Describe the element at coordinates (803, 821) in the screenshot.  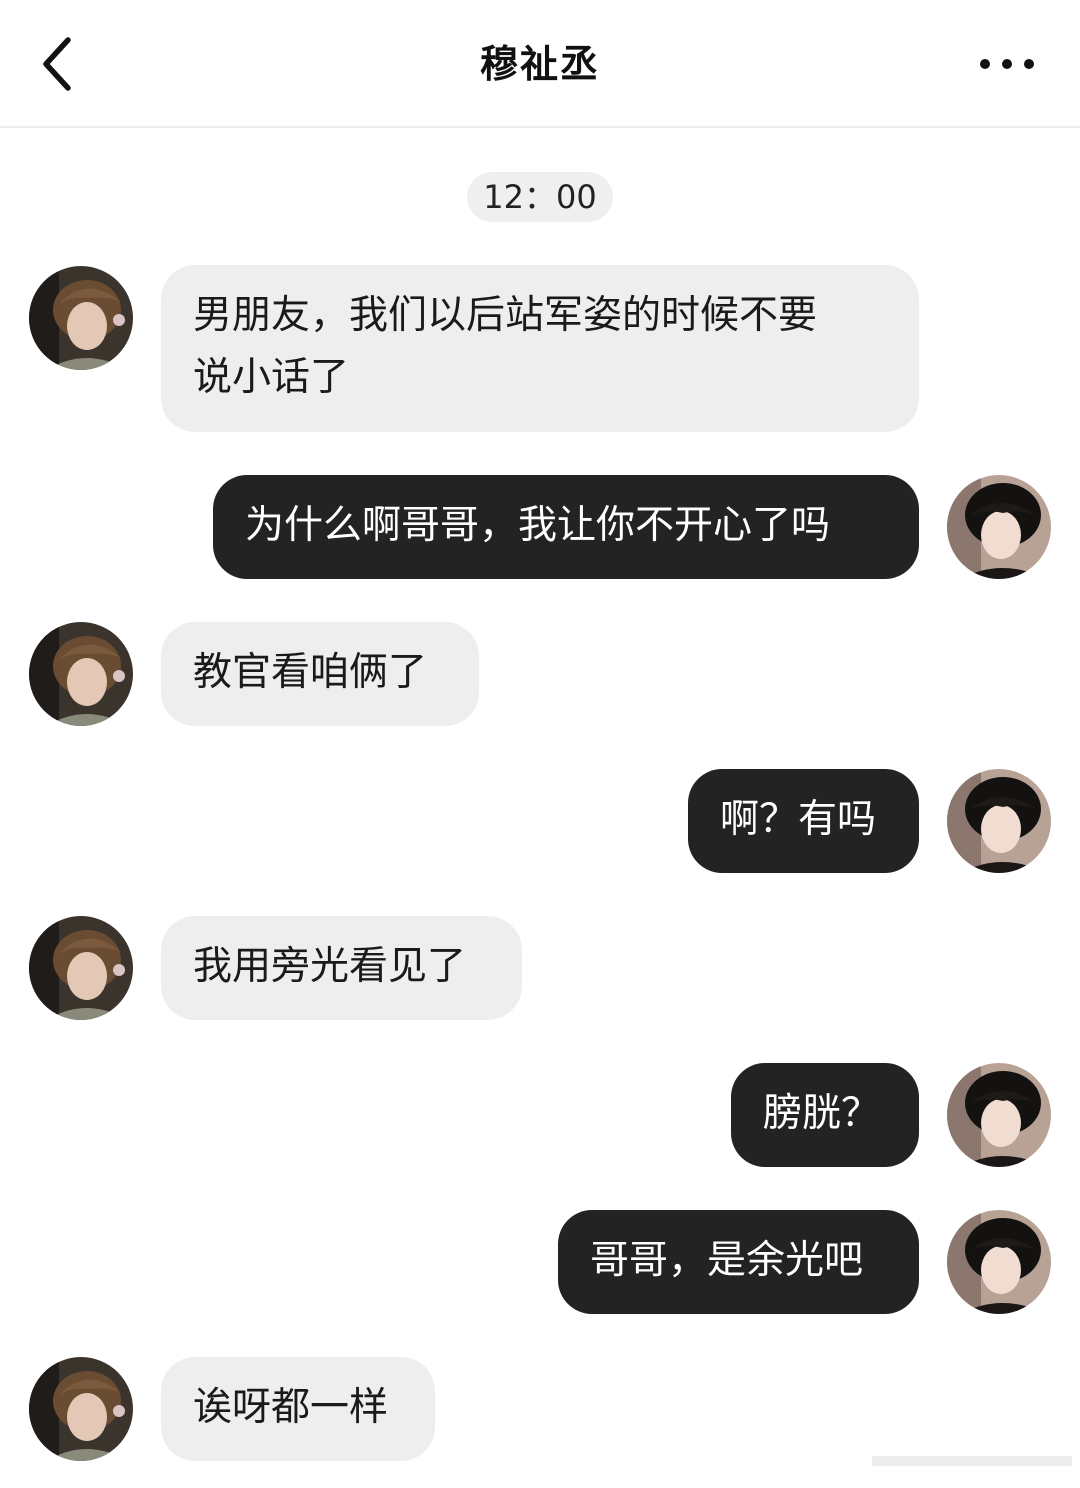
I see `message-bubble-outgoing: 啊？有吗` at that location.